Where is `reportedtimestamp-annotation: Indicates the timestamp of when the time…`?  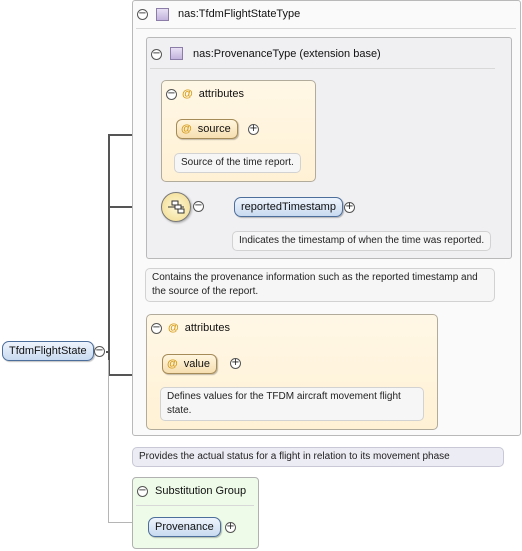
reportedtimestamp-annotation: Indicates the timestamp of when the time… is located at coordinates (362, 241).